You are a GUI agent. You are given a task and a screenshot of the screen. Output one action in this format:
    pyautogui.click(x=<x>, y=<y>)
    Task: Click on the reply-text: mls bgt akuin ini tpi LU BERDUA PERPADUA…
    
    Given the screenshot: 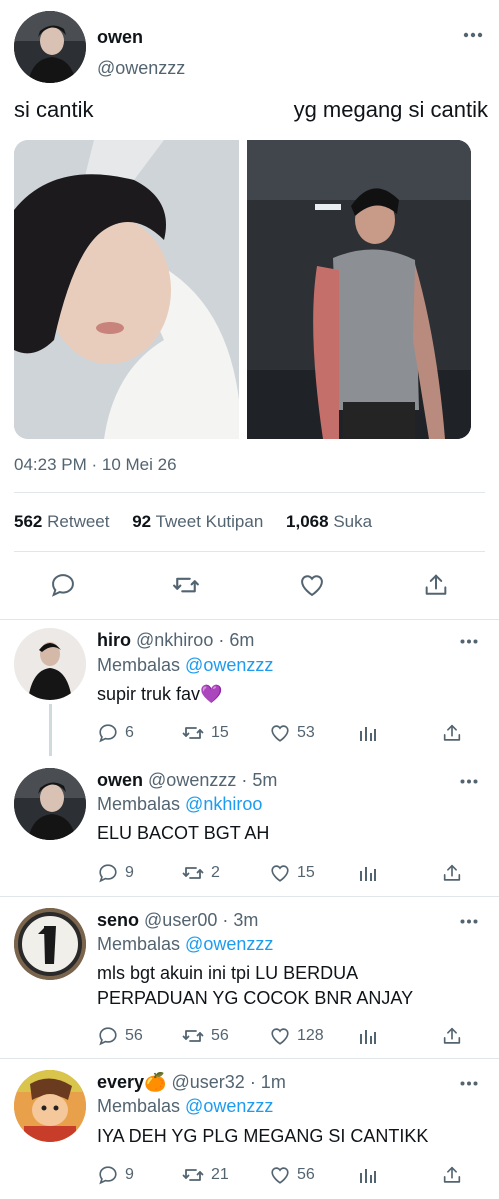 What is the action you would take?
    pyautogui.click(x=255, y=986)
    